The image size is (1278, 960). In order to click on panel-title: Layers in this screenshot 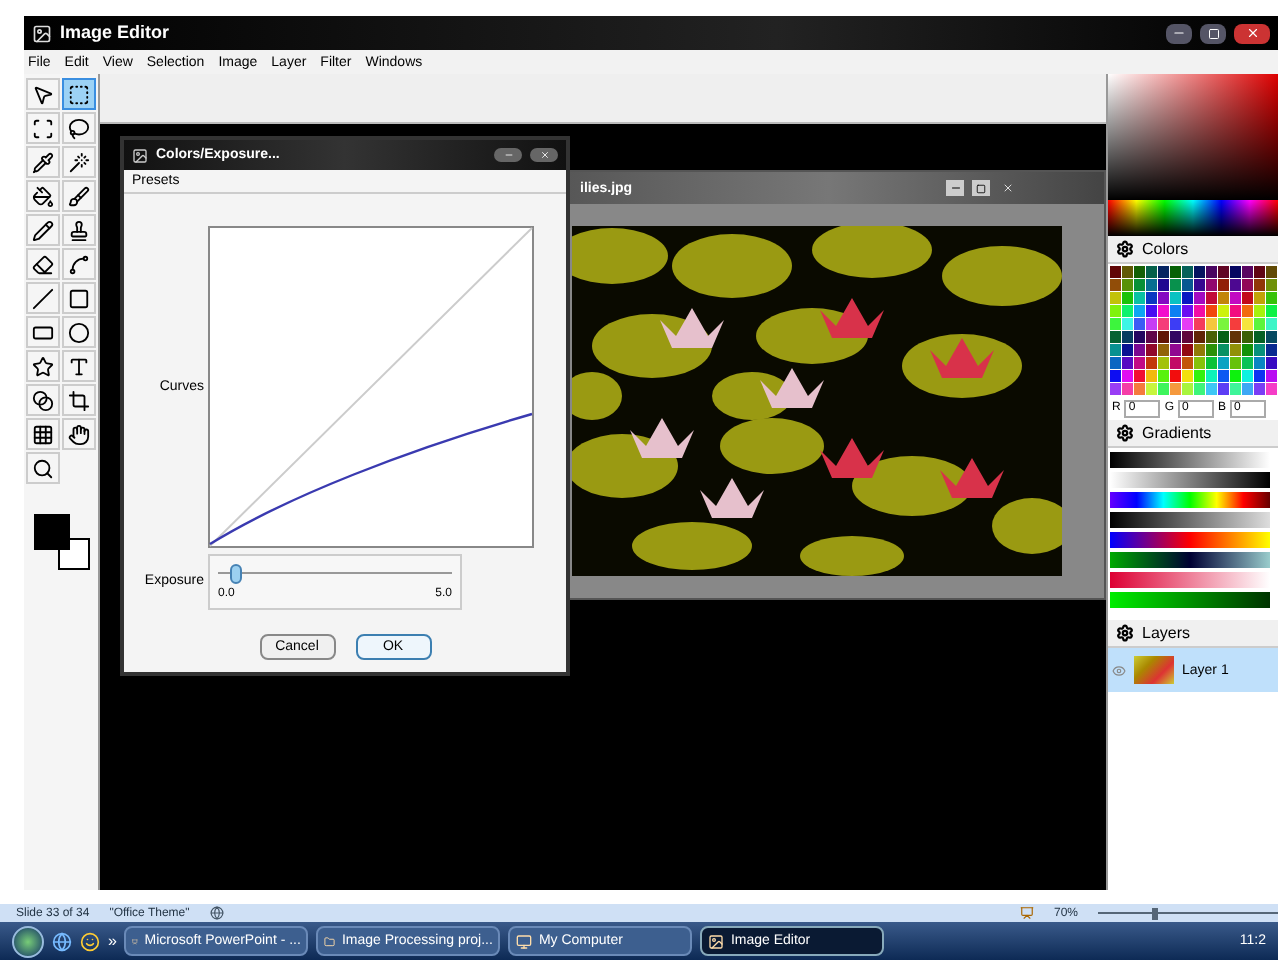, I will do `click(1166, 633)`.